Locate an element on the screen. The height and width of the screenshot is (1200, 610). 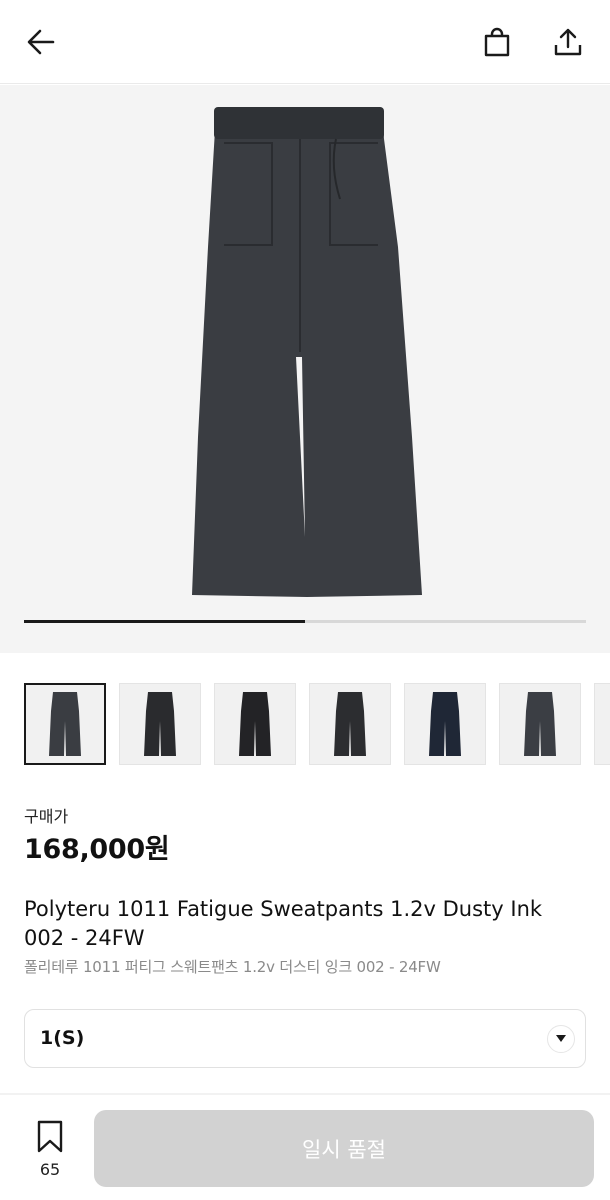
arrow-left-icon is located at coordinates (41, 42).